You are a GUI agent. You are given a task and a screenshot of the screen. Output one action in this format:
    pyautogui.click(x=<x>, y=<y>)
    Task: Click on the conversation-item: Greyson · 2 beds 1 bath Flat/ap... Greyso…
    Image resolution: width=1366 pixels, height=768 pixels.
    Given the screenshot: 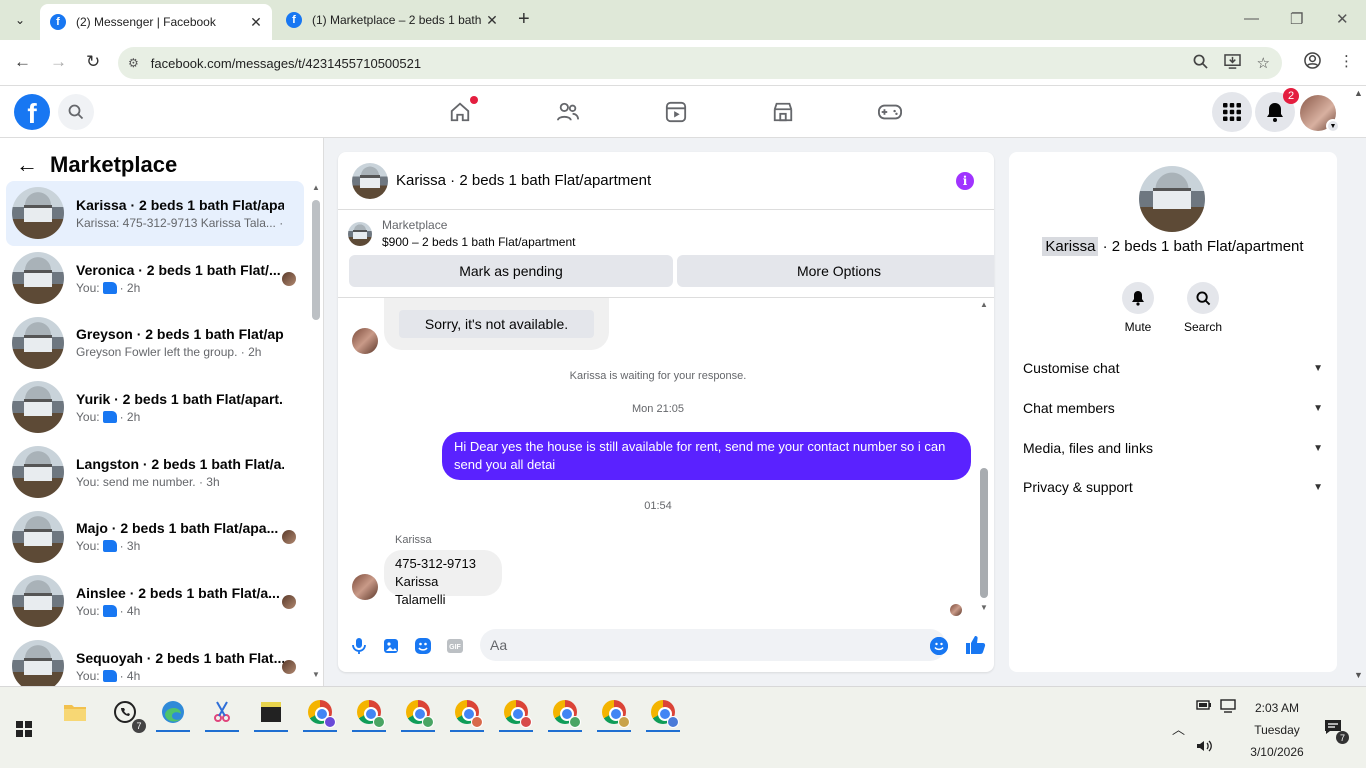 What is the action you would take?
    pyautogui.click(x=155, y=342)
    